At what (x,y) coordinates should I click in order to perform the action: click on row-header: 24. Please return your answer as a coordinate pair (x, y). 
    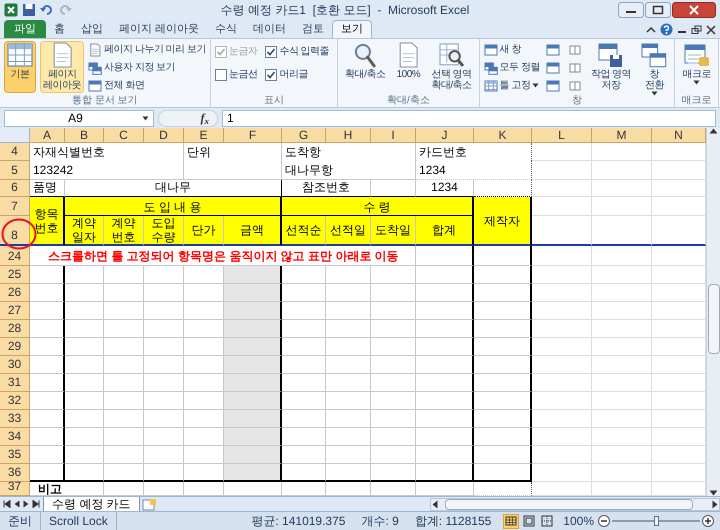
    Looking at the image, I should click on (15, 256).